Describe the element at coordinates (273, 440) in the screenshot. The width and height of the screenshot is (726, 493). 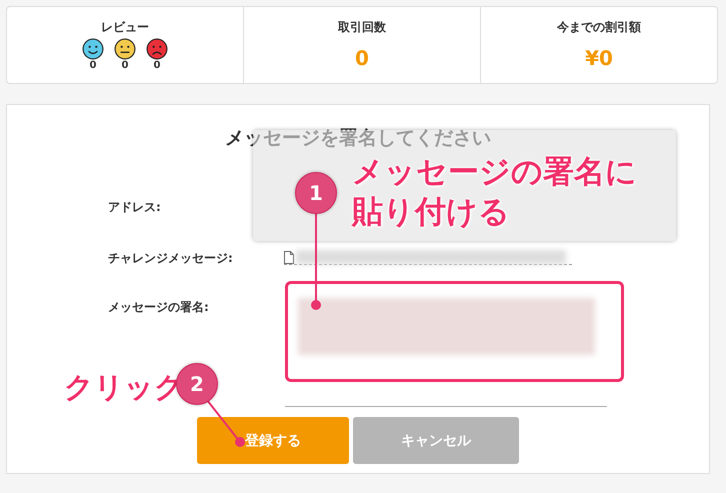
I see `register-button: 登録する` at that location.